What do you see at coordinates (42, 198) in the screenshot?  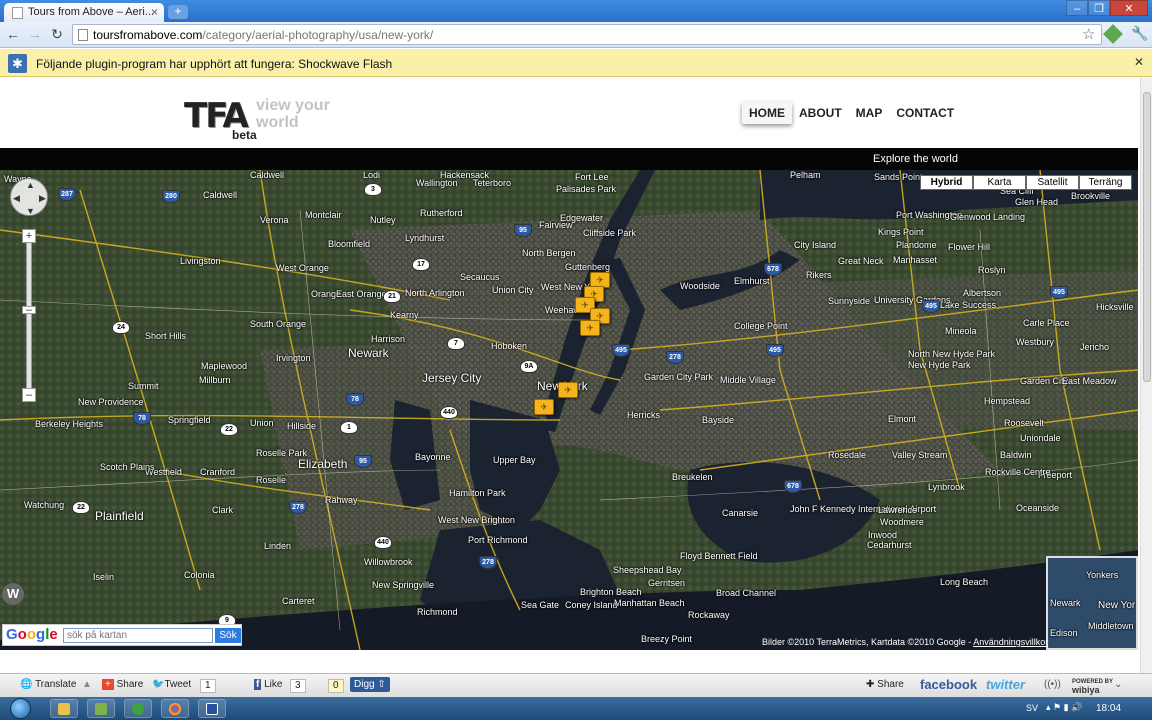 I see `pan-right-icon: ▶` at bounding box center [42, 198].